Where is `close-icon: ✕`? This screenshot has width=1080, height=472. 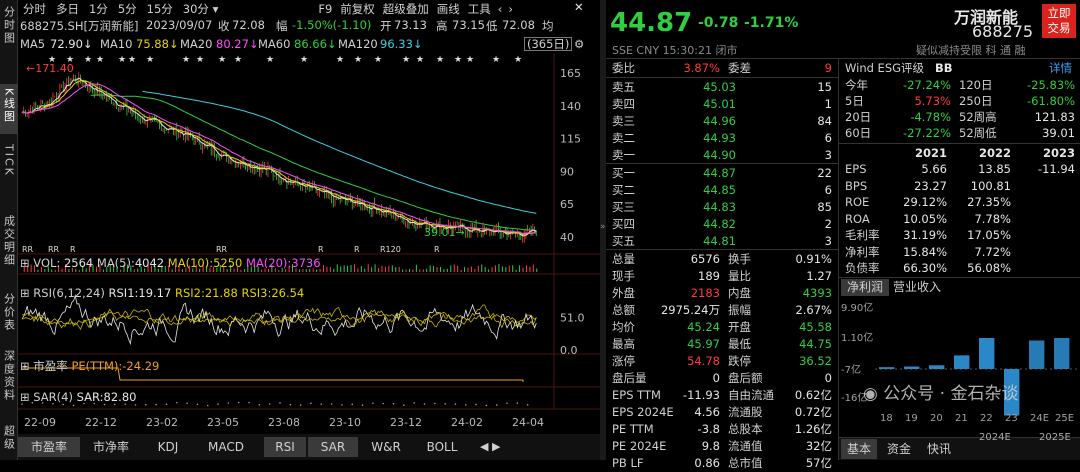
close-icon: ✕ is located at coordinates (579, 7).